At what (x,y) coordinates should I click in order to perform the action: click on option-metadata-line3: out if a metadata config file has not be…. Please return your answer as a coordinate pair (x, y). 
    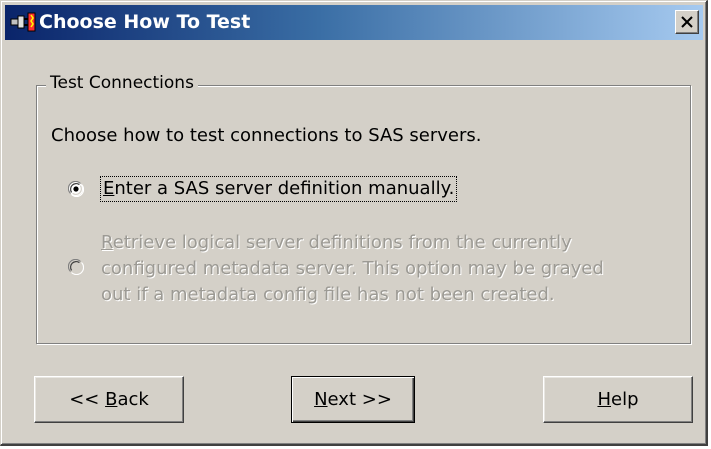
    Looking at the image, I should click on (328, 294).